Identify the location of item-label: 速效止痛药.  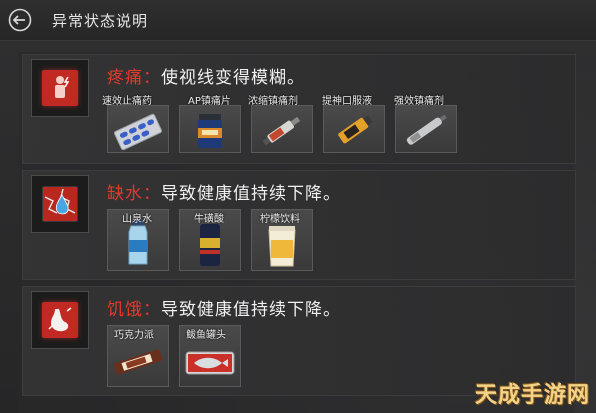
(127, 101).